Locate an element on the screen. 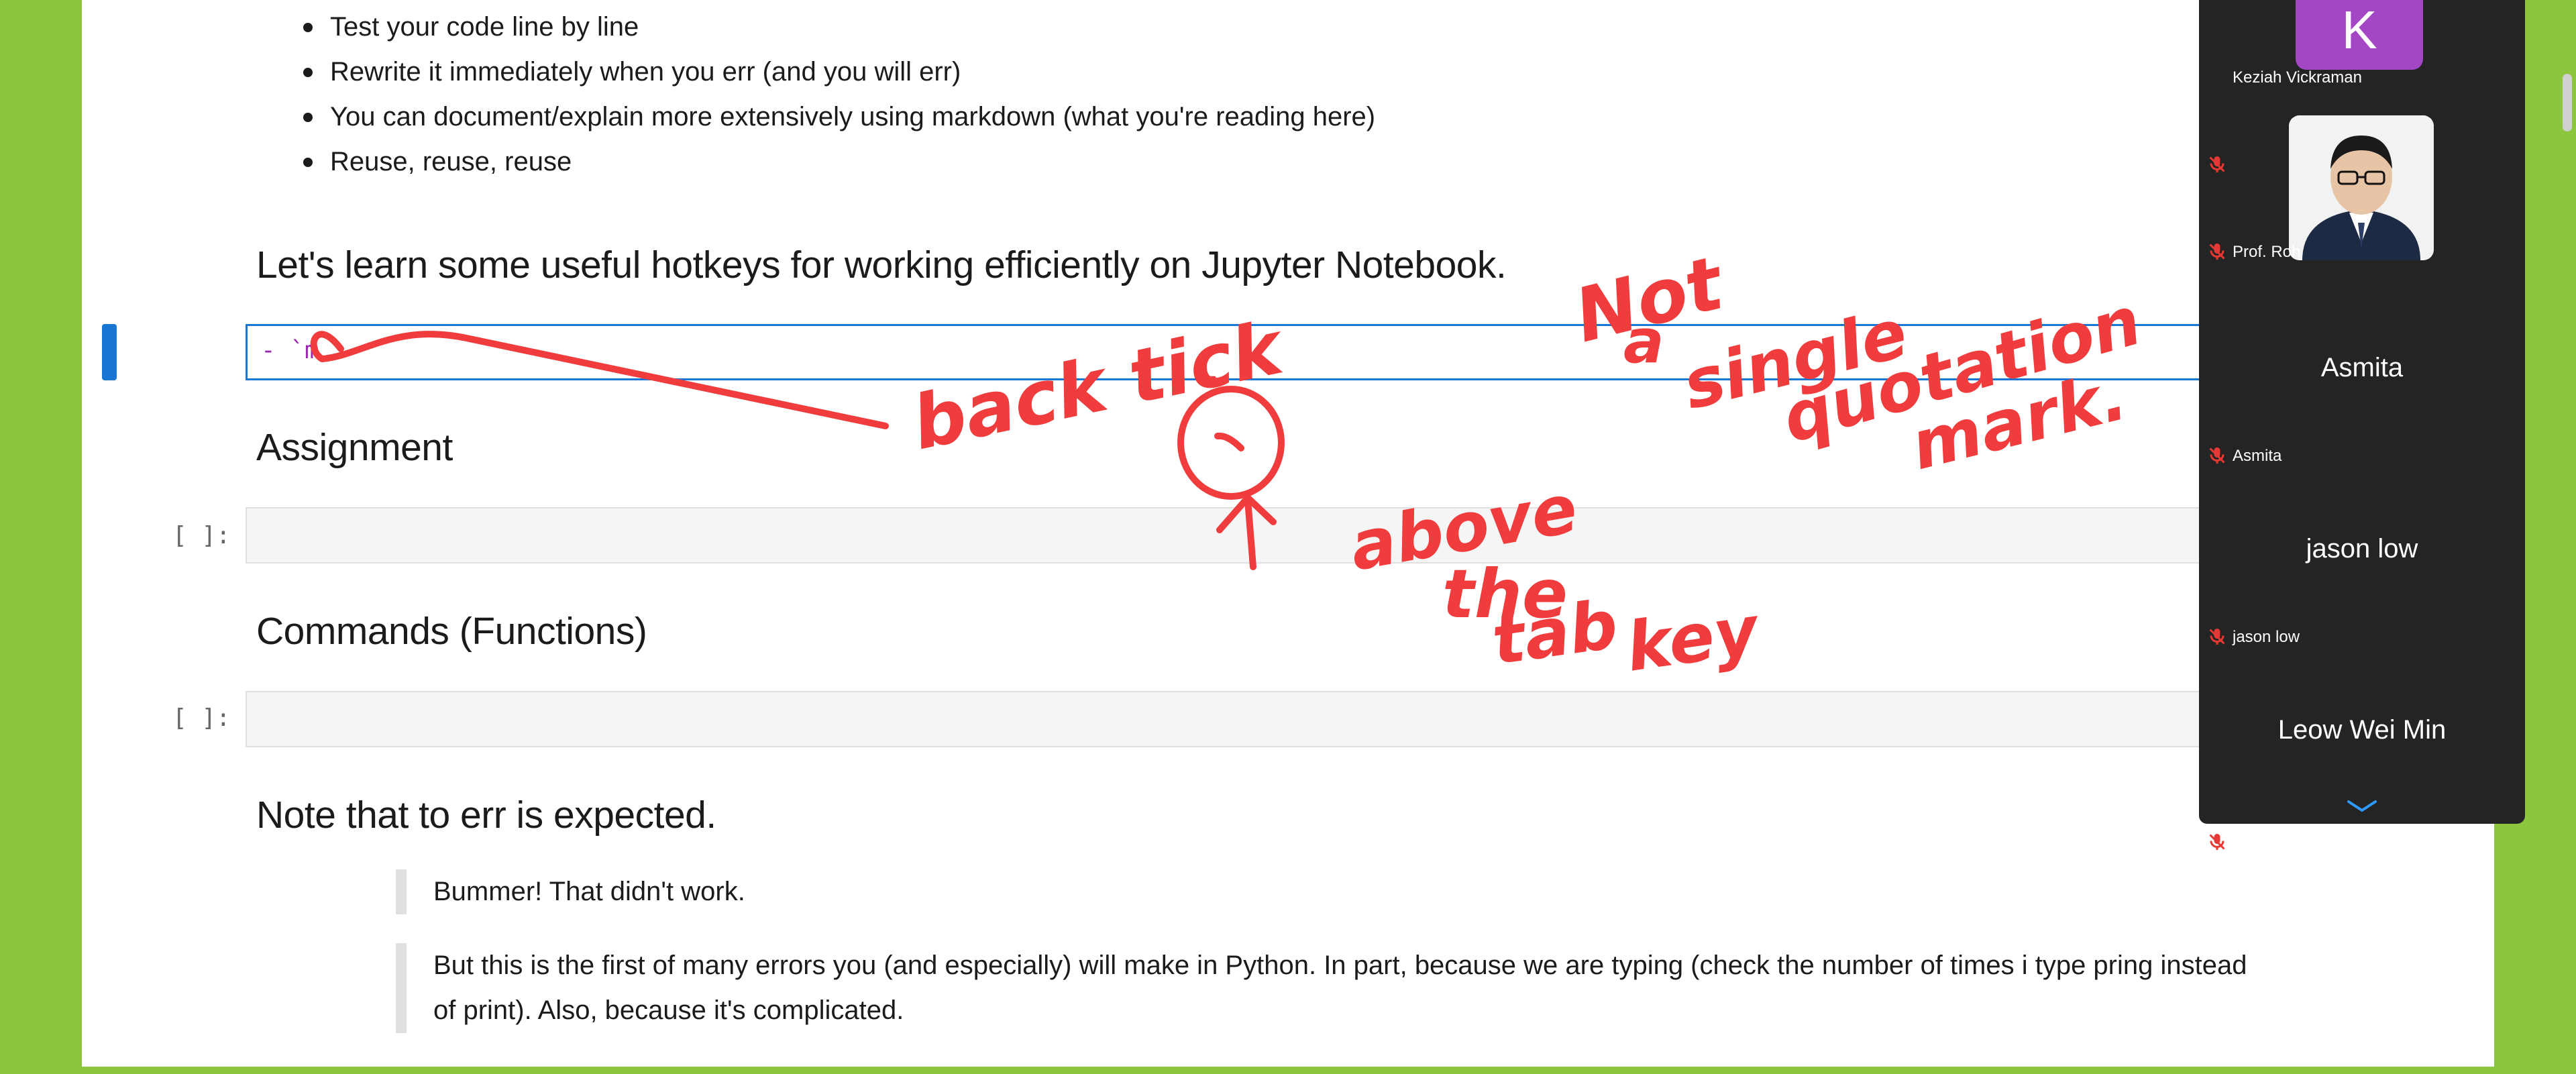 This screenshot has height=1074, width=2576. participant-name: Leow Wei Min is located at coordinates (2283, 842).